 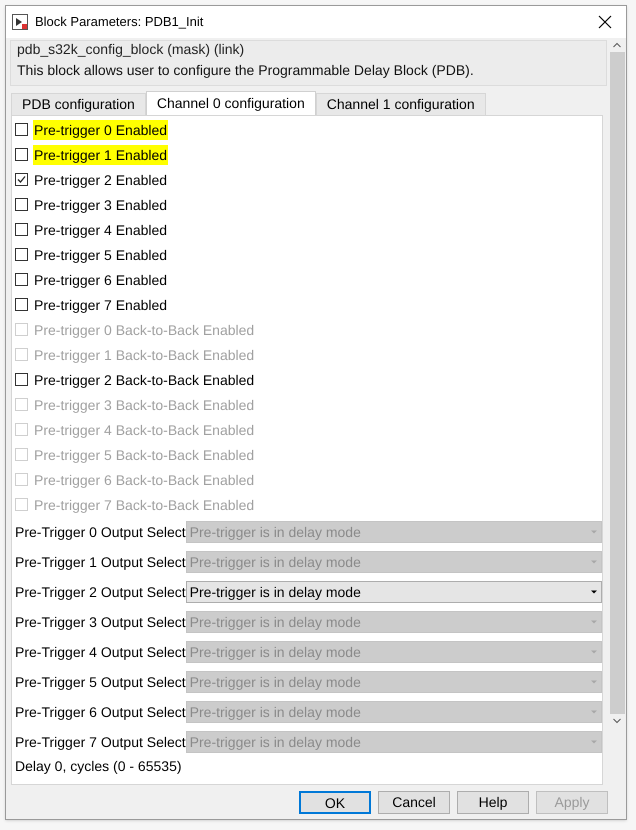 I want to click on select-label: Pre-Trigger 1 Output Select, so click(x=100, y=562).